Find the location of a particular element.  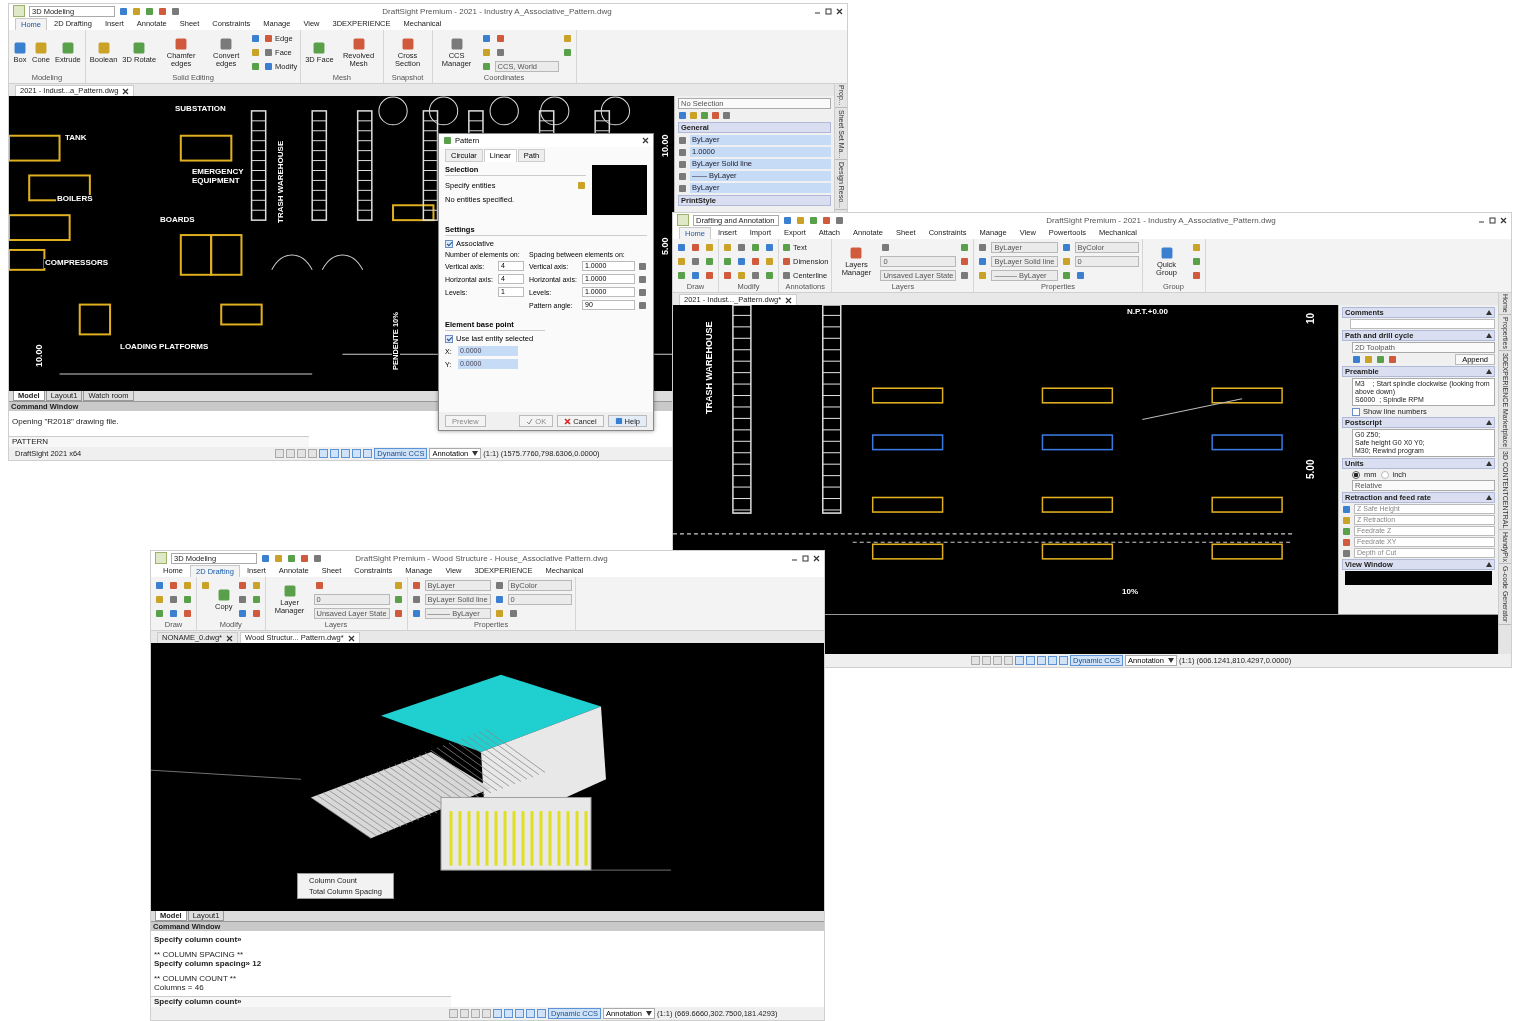

command-input: Specify column count» is located at coordinates (301, 1001).